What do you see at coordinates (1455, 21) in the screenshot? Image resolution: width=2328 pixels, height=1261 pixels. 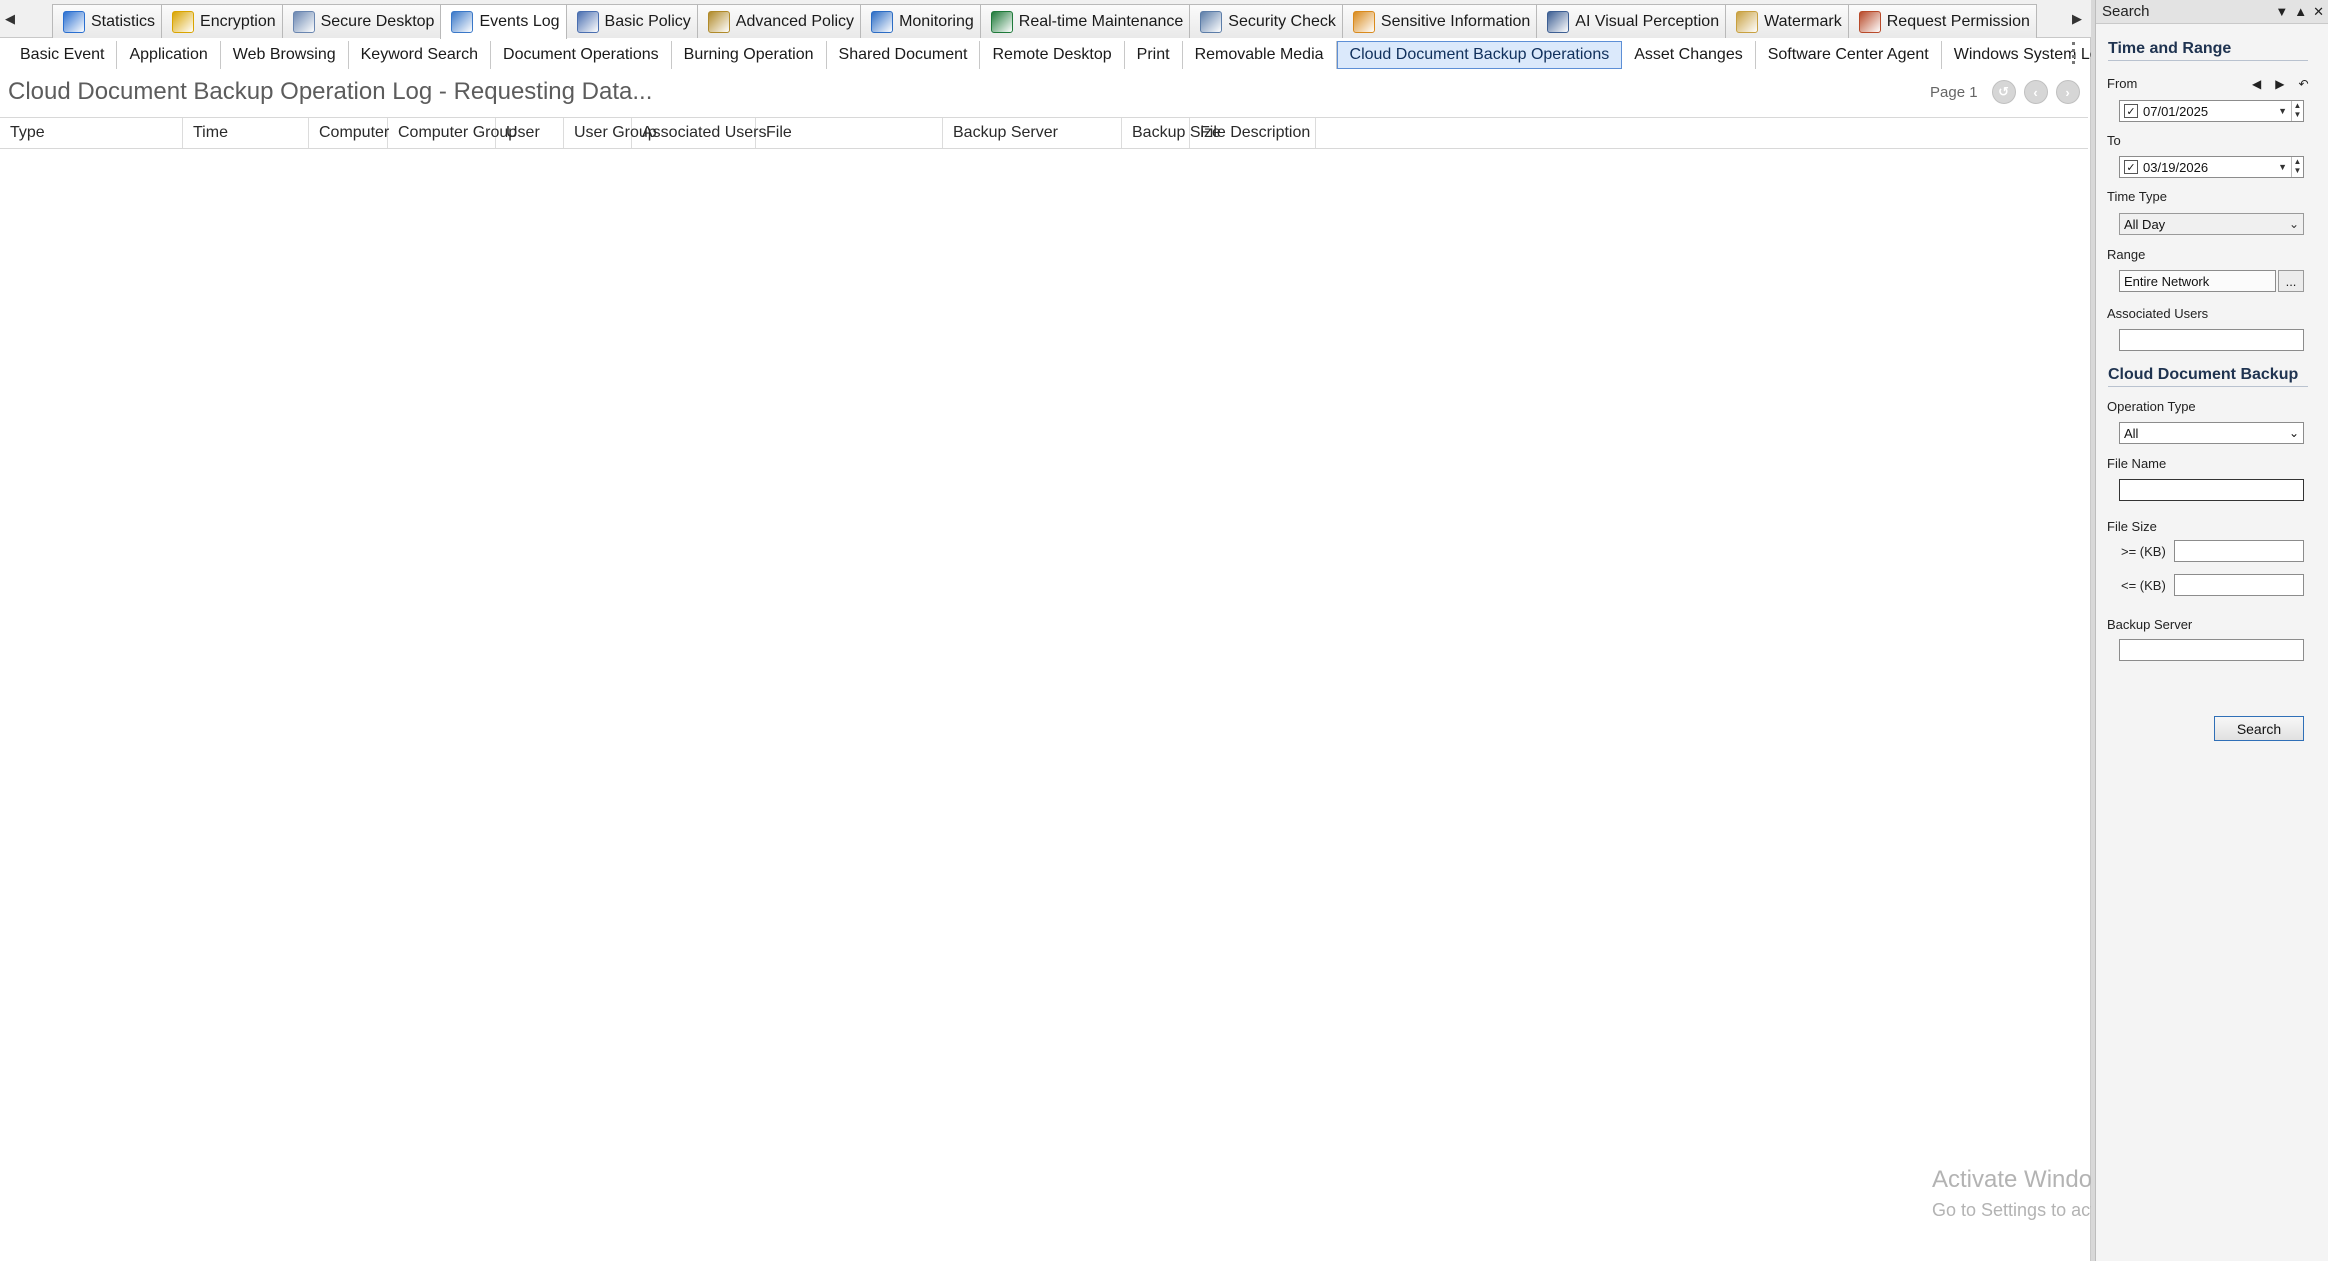 I see `module-tab-label: Sensitive Information` at bounding box center [1455, 21].